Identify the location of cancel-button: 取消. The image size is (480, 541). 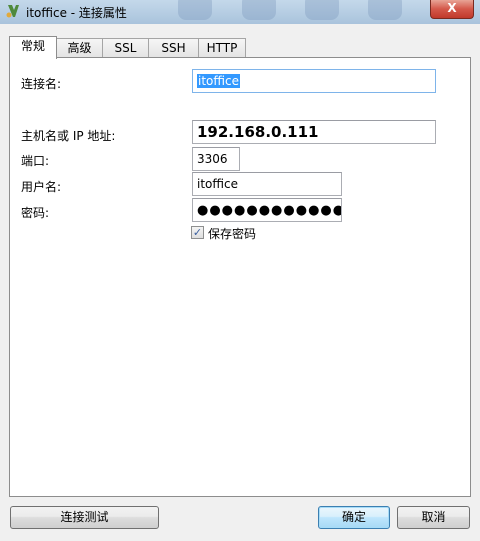
(433, 517).